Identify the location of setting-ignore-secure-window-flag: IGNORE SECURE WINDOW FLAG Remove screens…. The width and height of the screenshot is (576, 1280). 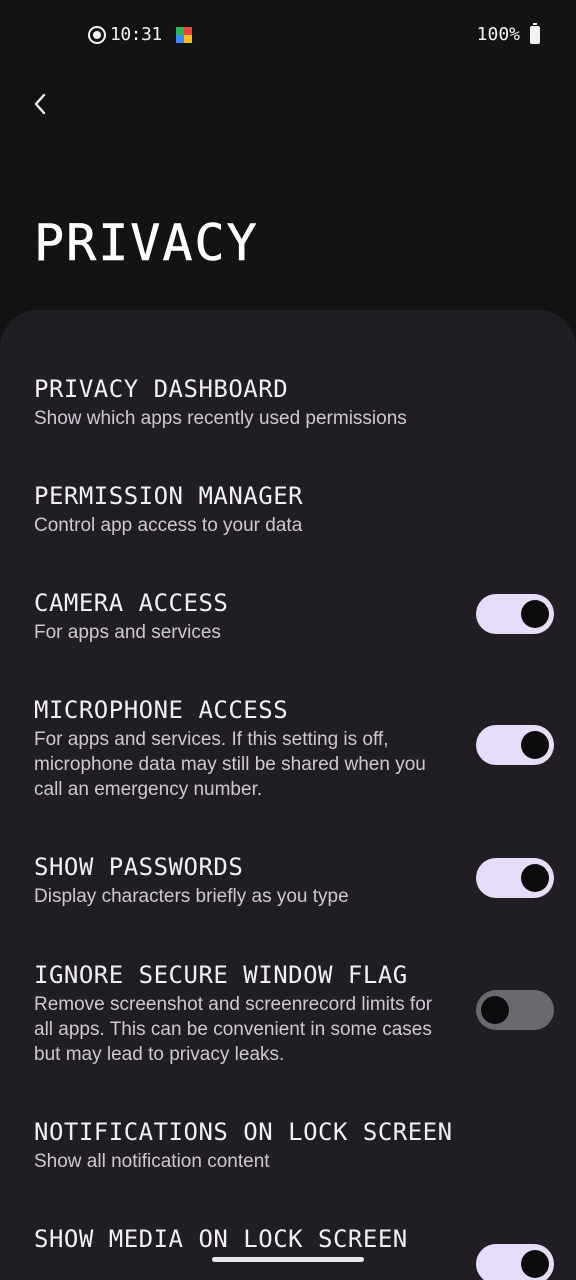
(294, 1013).